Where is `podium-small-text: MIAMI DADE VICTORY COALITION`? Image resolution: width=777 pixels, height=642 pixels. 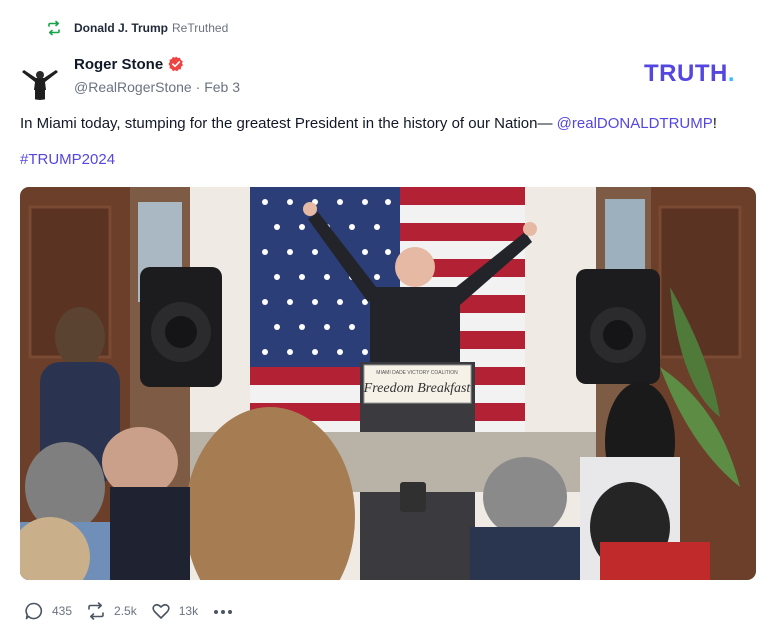 podium-small-text: MIAMI DADE VICTORY COALITION is located at coordinates (417, 373).